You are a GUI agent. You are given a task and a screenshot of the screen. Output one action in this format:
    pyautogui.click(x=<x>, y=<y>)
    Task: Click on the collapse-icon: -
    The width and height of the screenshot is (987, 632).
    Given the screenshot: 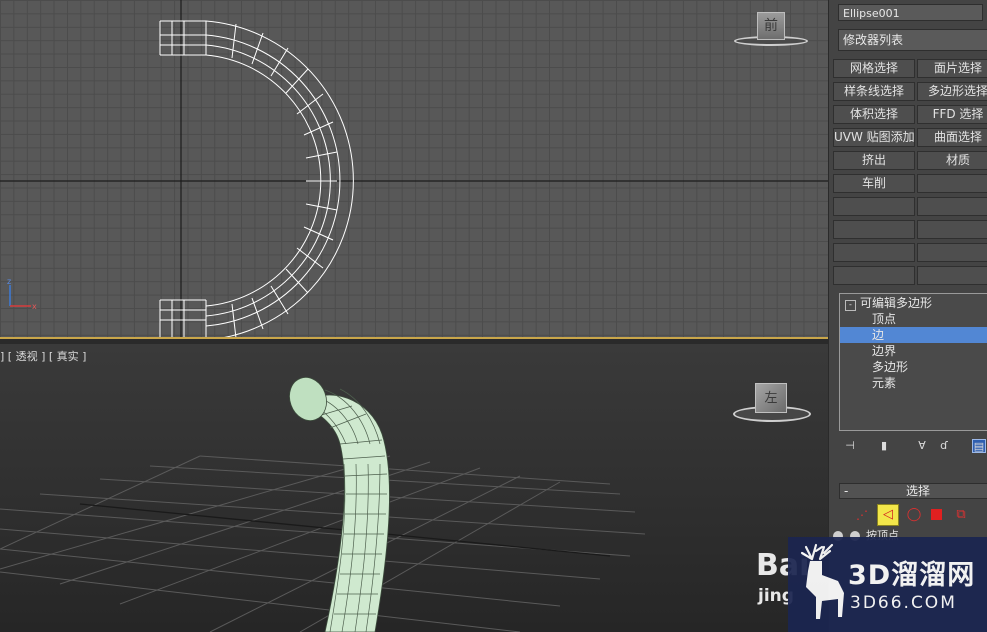 What is the action you would take?
    pyautogui.click(x=850, y=305)
    